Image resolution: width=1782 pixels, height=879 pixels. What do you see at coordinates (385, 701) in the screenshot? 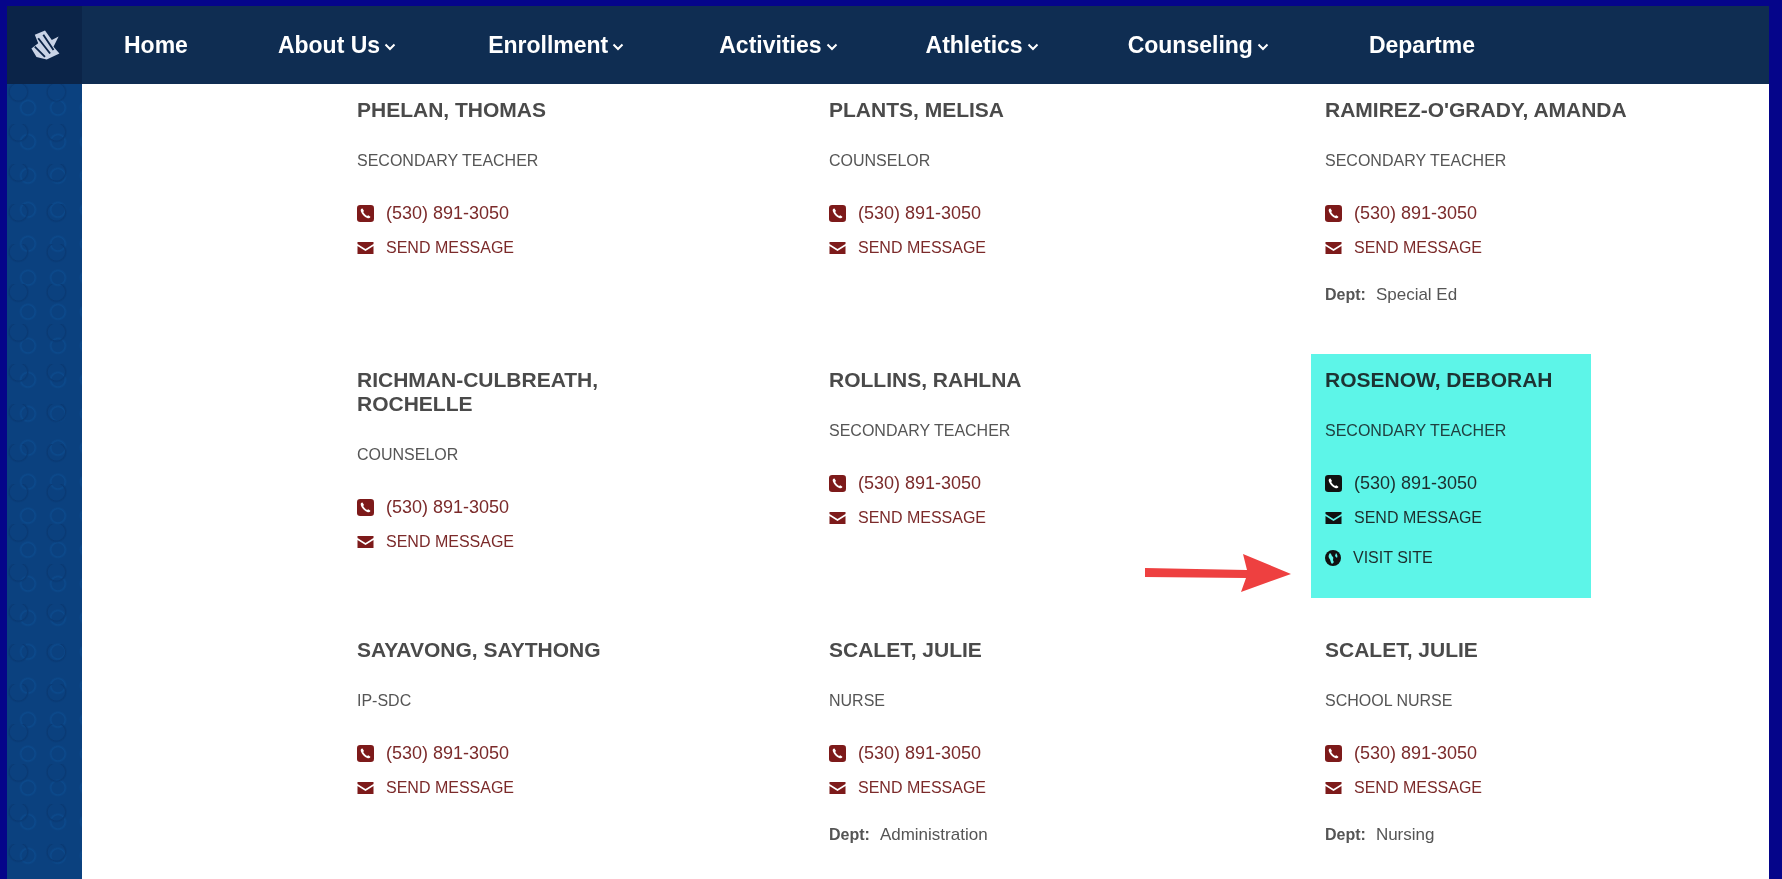
I see `staff-title: IP-SDC` at bounding box center [385, 701].